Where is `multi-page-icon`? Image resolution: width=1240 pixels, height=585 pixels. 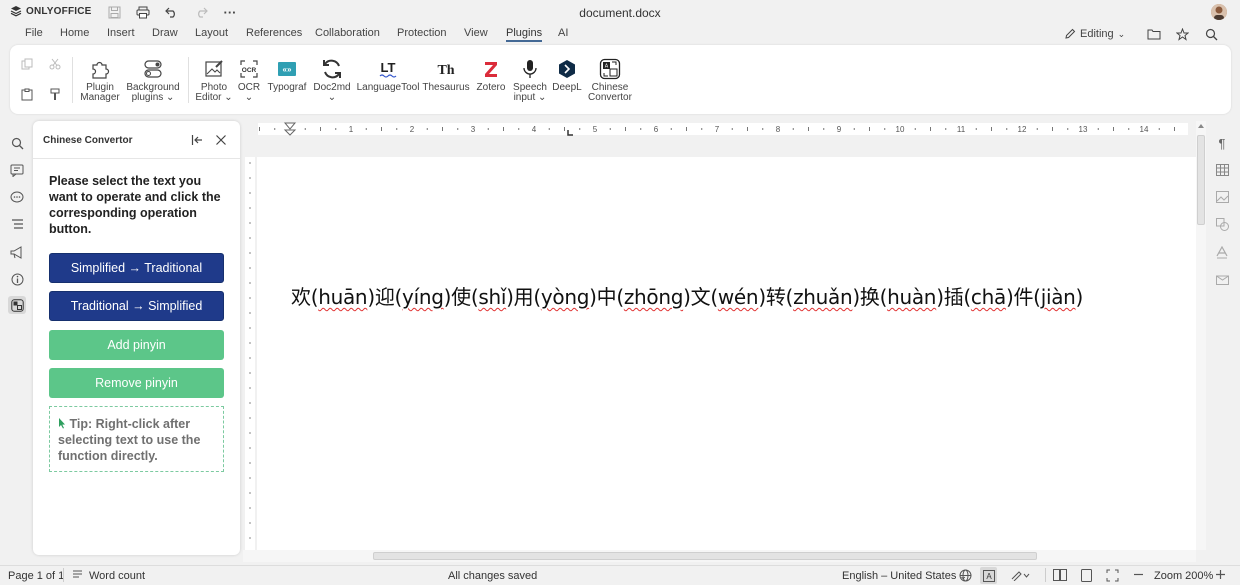
multi-page-icon is located at coordinates (1060, 575).